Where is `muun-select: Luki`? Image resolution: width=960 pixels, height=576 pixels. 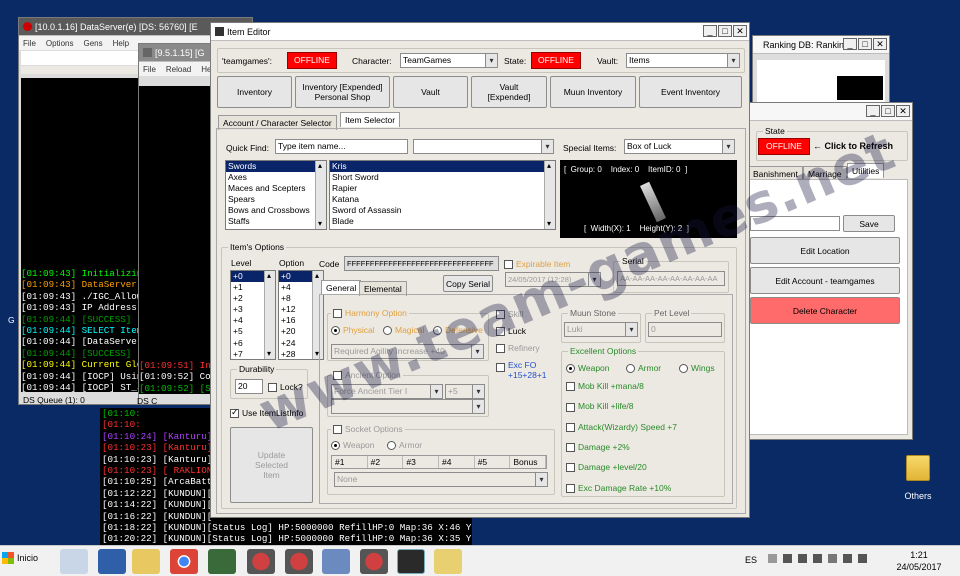
muun-select: Luki is located at coordinates (601, 329).